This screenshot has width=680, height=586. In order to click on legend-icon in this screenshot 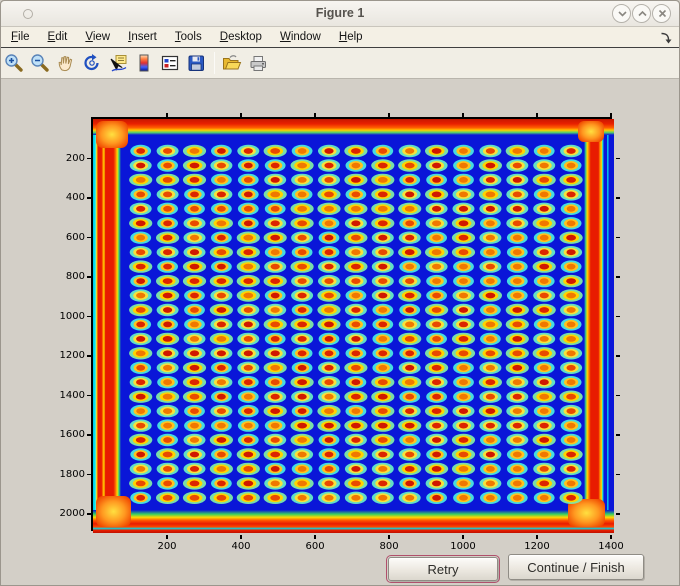, I will do `click(170, 63)`.